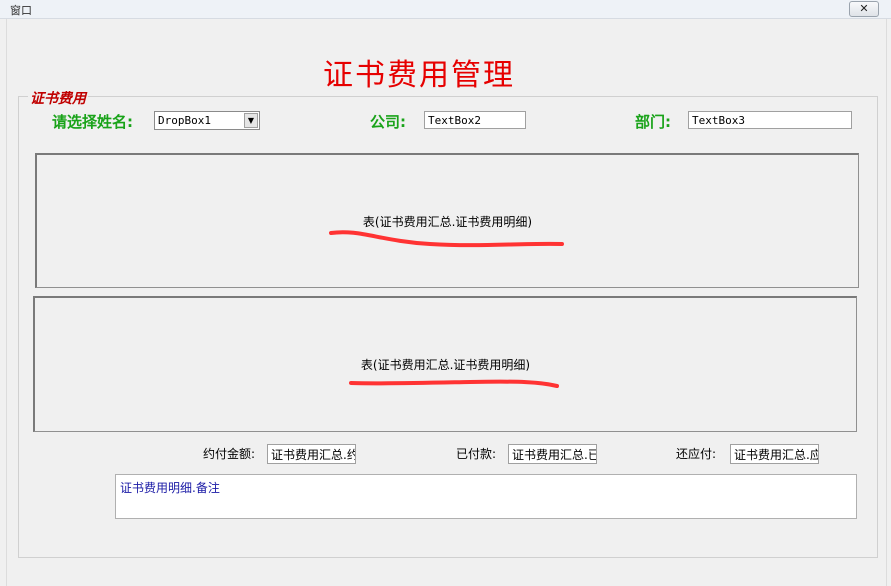  What do you see at coordinates (552, 454) in the screenshot?
I see `paid-field: 证书费用汇总.已` at bounding box center [552, 454].